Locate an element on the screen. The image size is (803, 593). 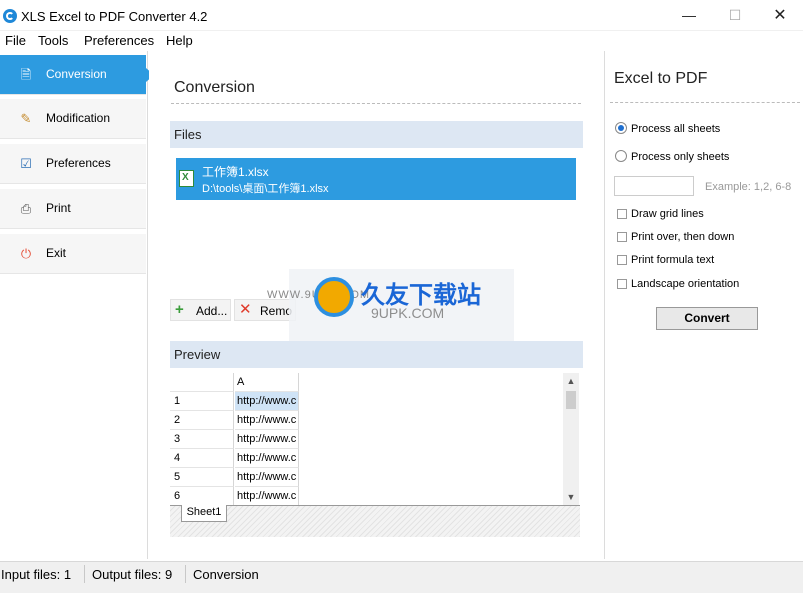
grid-lines-checkbox is located at coordinates (622, 214).